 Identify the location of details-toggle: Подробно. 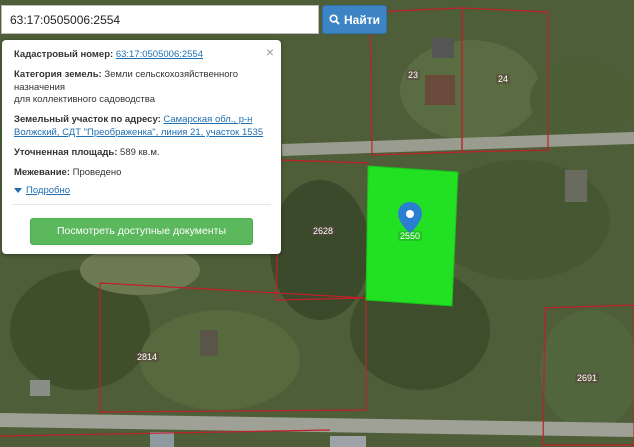
(141, 191).